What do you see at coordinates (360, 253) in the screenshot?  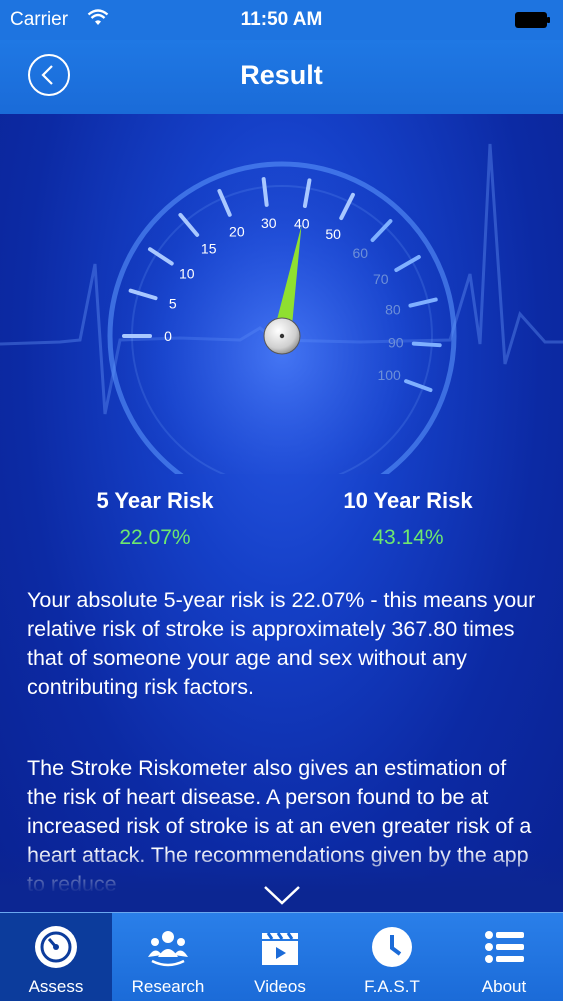 I see `gauge-tick-label: 60` at bounding box center [360, 253].